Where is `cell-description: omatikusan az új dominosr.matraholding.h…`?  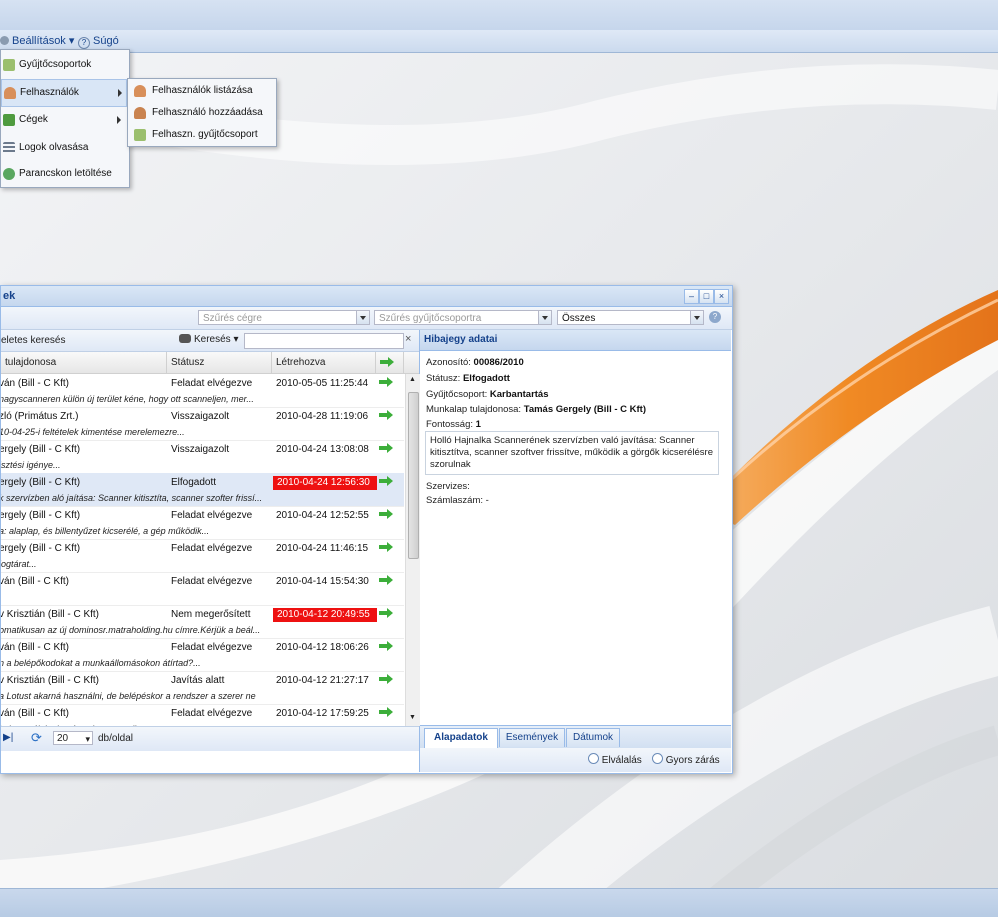
cell-description: omatikusan az új dominosr.matraholding.h… is located at coordinates (131, 630).